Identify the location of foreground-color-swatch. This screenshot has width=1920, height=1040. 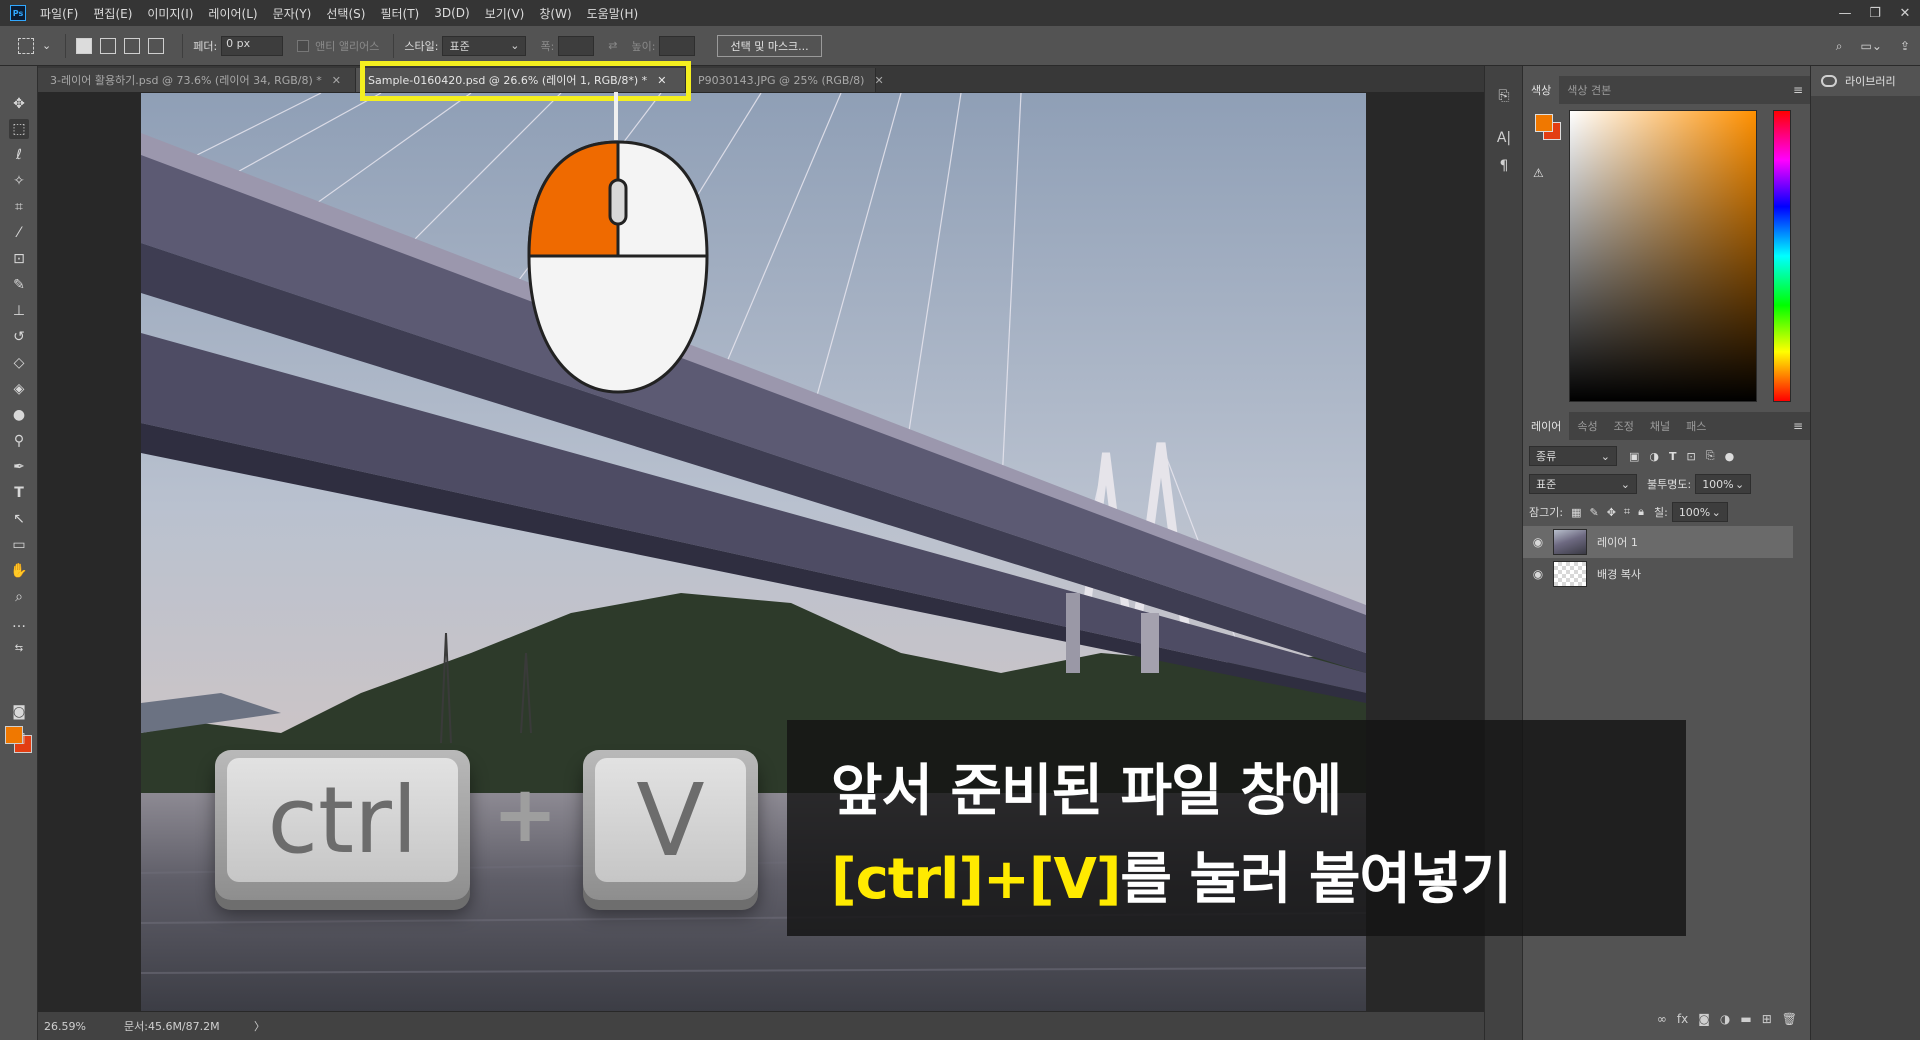
(14, 735).